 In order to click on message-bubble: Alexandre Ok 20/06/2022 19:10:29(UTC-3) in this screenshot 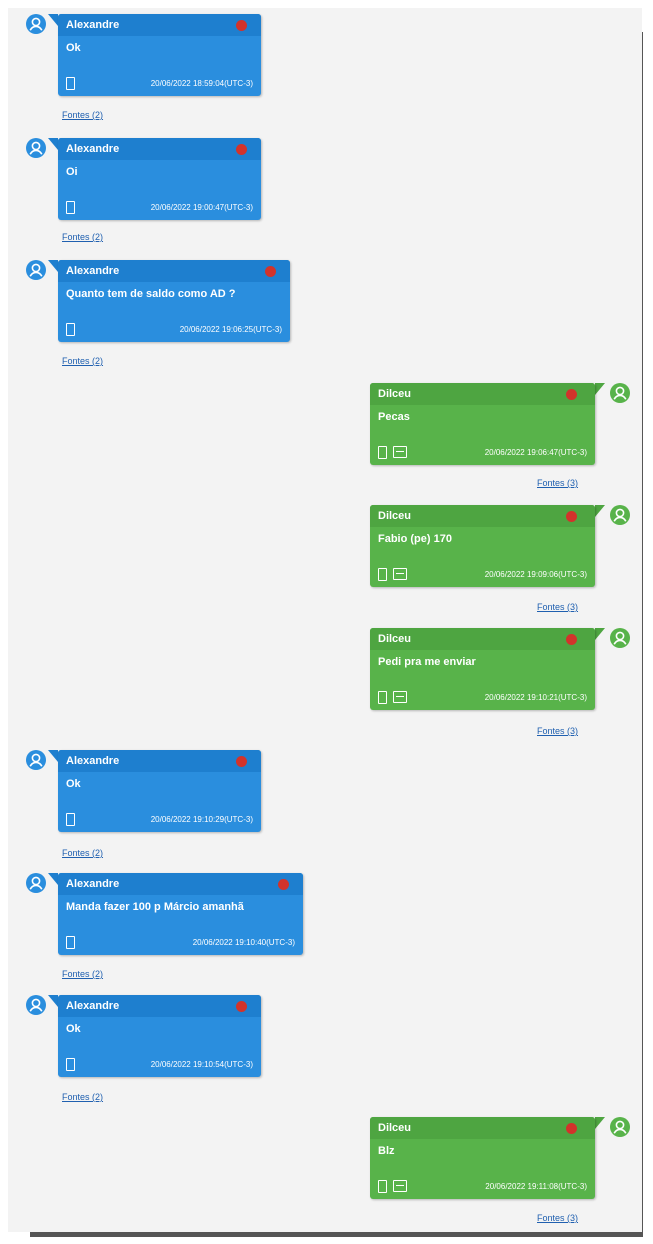, I will do `click(159, 791)`.